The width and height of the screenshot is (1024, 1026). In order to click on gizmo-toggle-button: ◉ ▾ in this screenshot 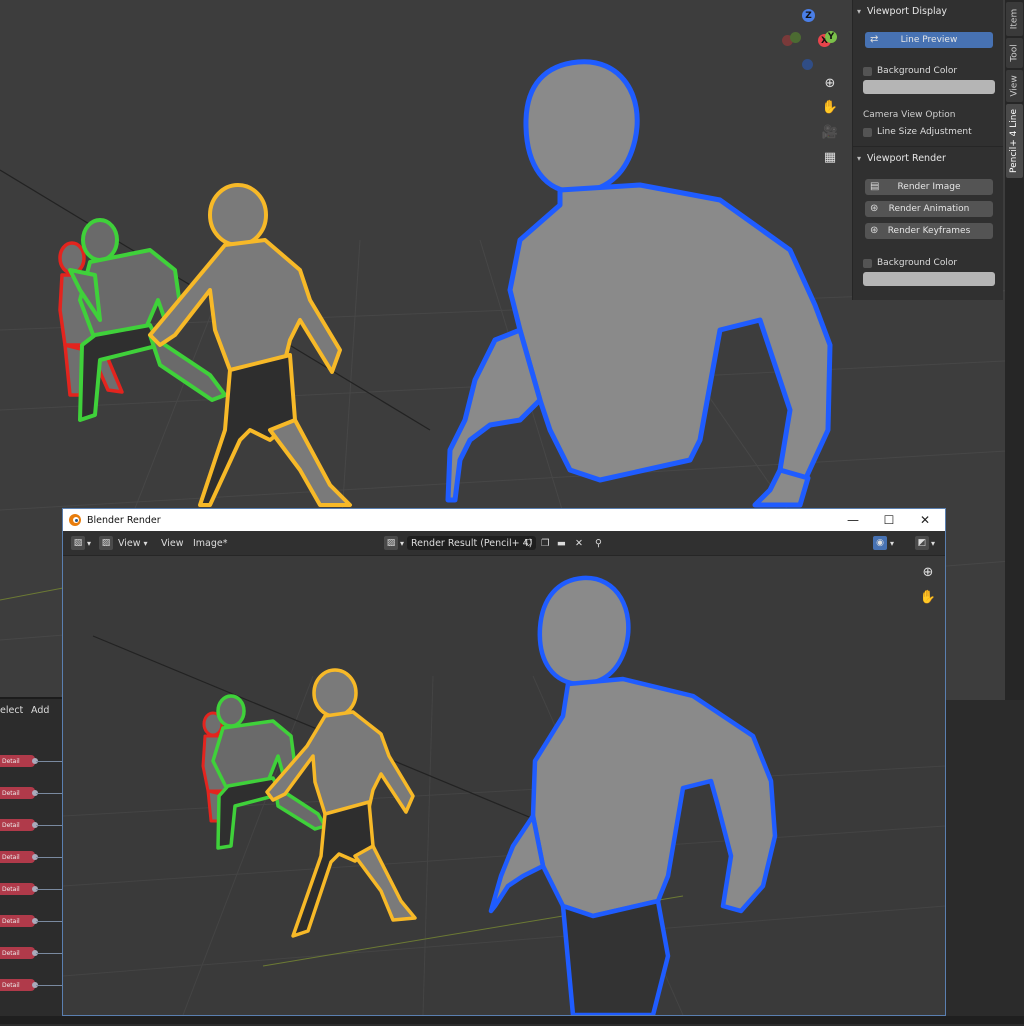, I will do `click(883, 543)`.